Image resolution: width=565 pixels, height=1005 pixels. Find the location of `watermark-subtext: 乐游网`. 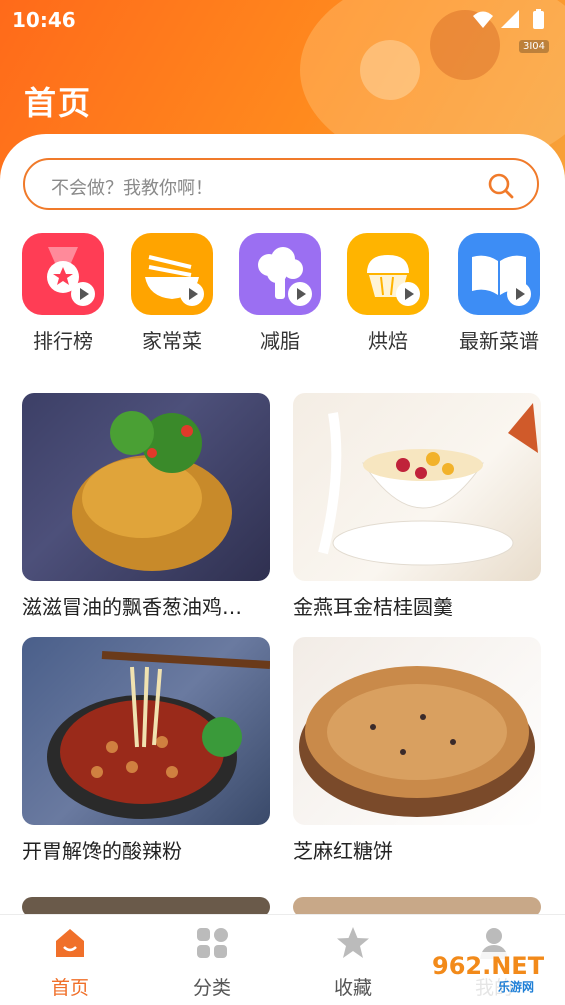

watermark-subtext: 乐游网 is located at coordinates (516, 987).